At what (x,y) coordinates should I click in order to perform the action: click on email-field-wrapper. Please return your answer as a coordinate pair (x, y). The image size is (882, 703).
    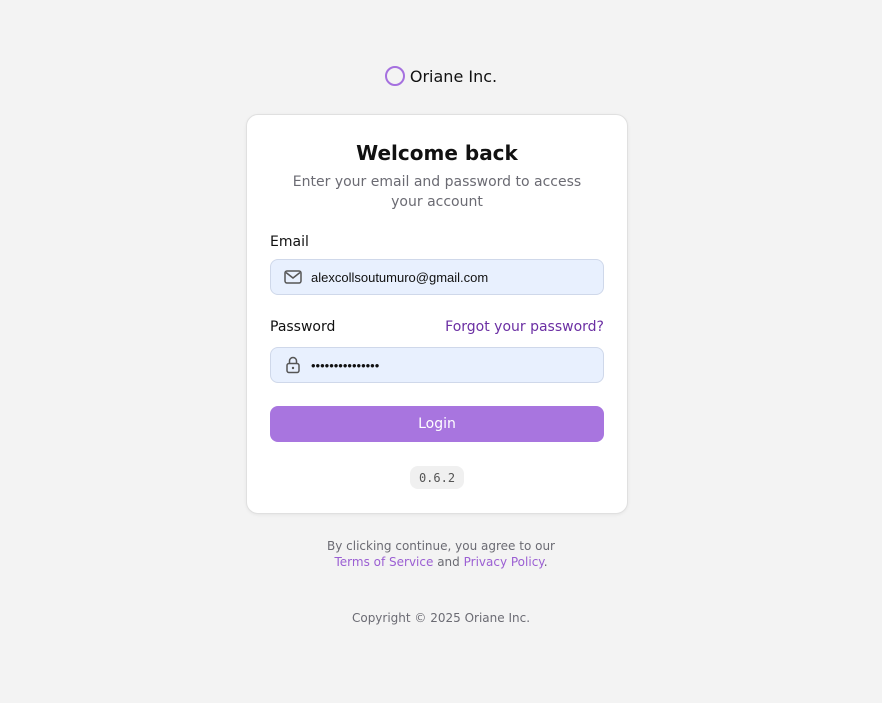
    Looking at the image, I should click on (437, 277).